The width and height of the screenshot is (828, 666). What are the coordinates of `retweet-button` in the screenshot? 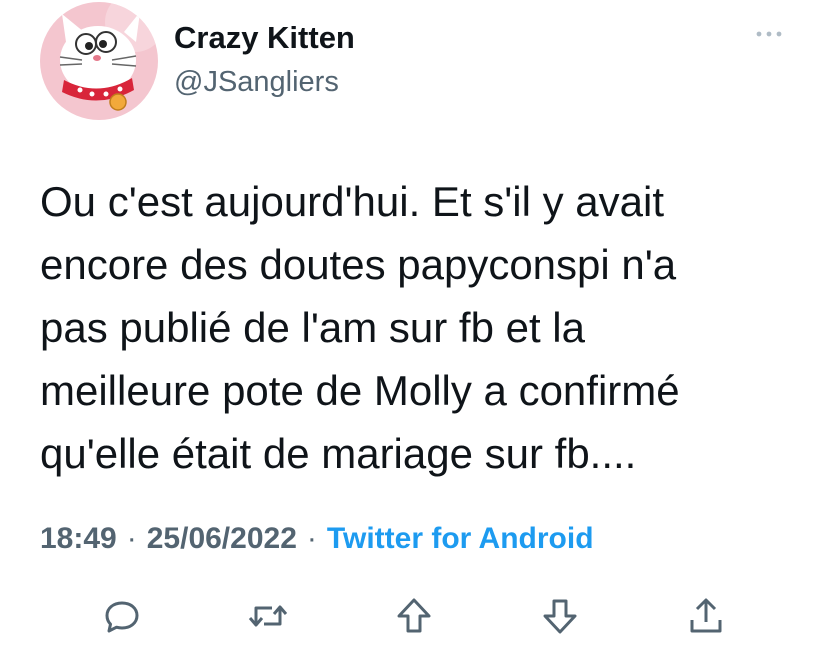 It's located at (268, 616).